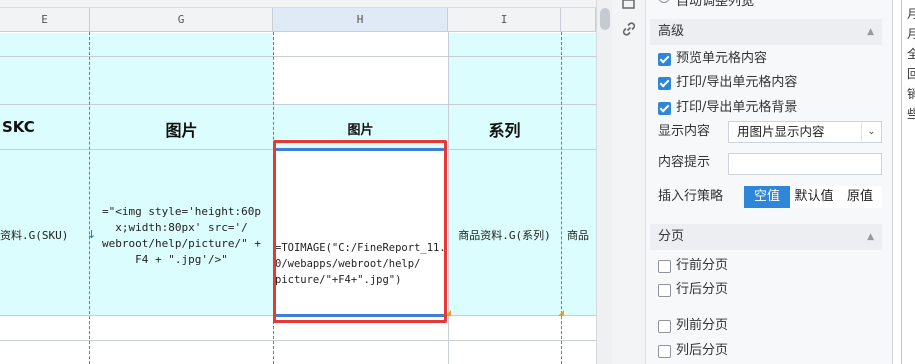 The width and height of the screenshot is (915, 364). Describe the element at coordinates (911, 114) in the screenshot. I see `adjacent-char: 些` at that location.